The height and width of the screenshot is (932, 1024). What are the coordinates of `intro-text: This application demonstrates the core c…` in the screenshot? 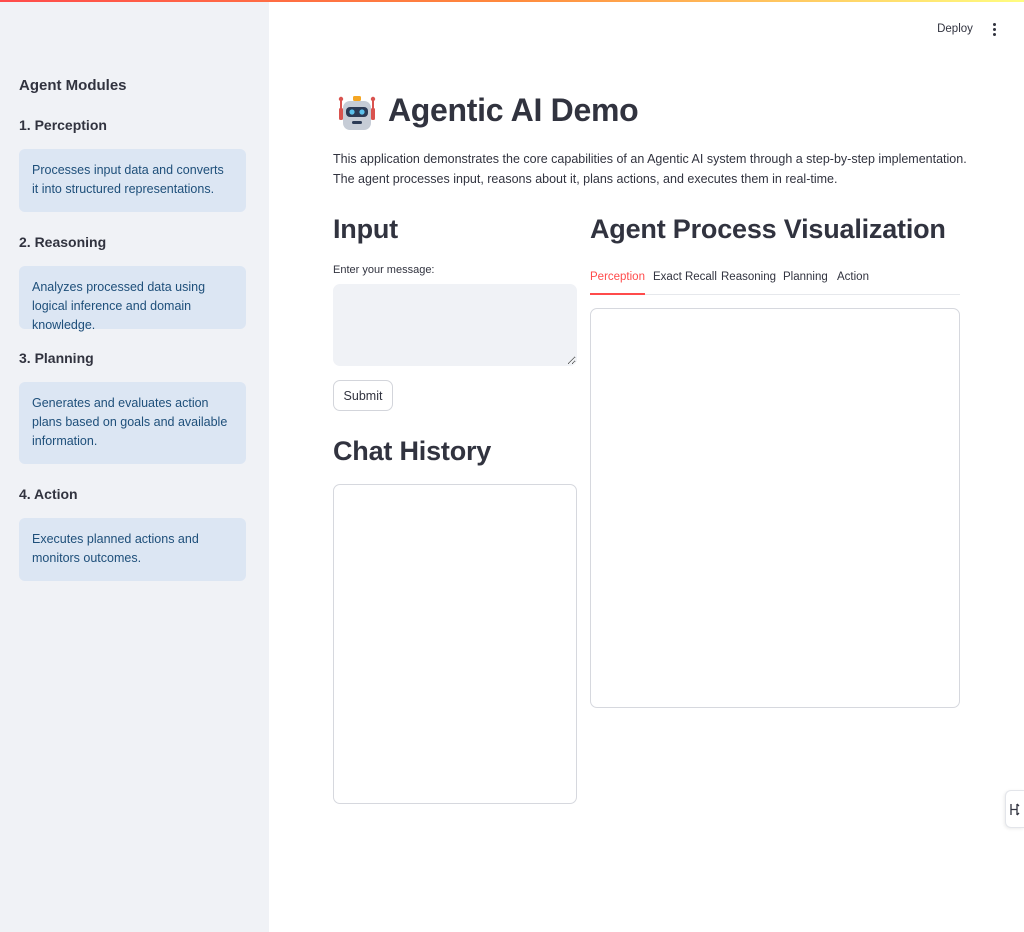 It's located at (650, 169).